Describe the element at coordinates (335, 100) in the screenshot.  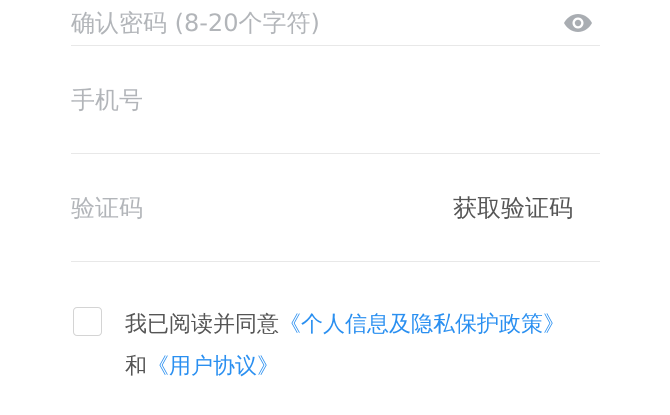
I see `input-field: 手机号` at that location.